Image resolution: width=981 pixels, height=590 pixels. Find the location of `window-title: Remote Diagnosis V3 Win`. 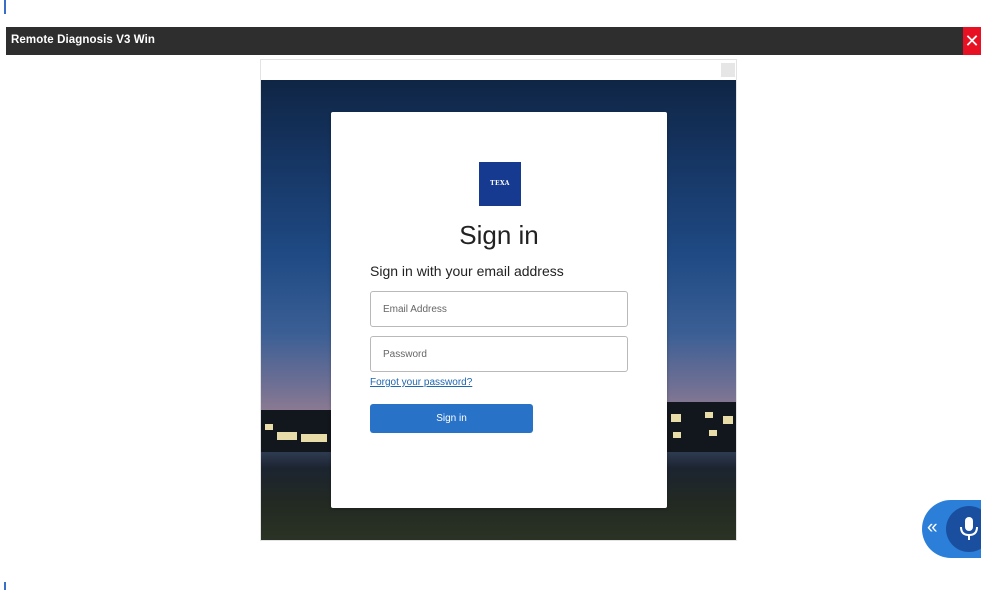

window-title: Remote Diagnosis V3 Win is located at coordinates (83, 40).